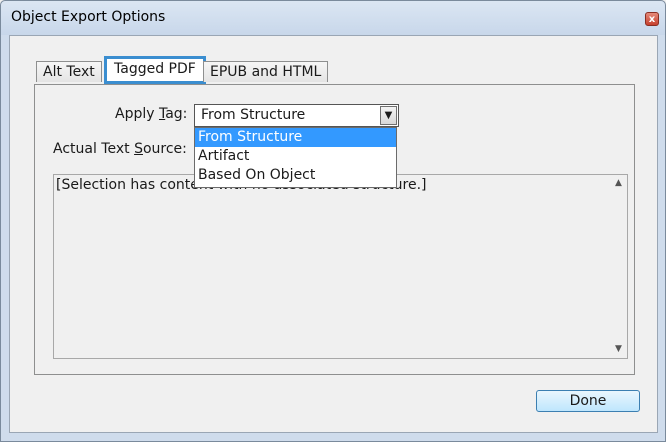 This screenshot has height=442, width=666. I want to click on apply-tag-select: From Structure ▼, so click(296, 115).